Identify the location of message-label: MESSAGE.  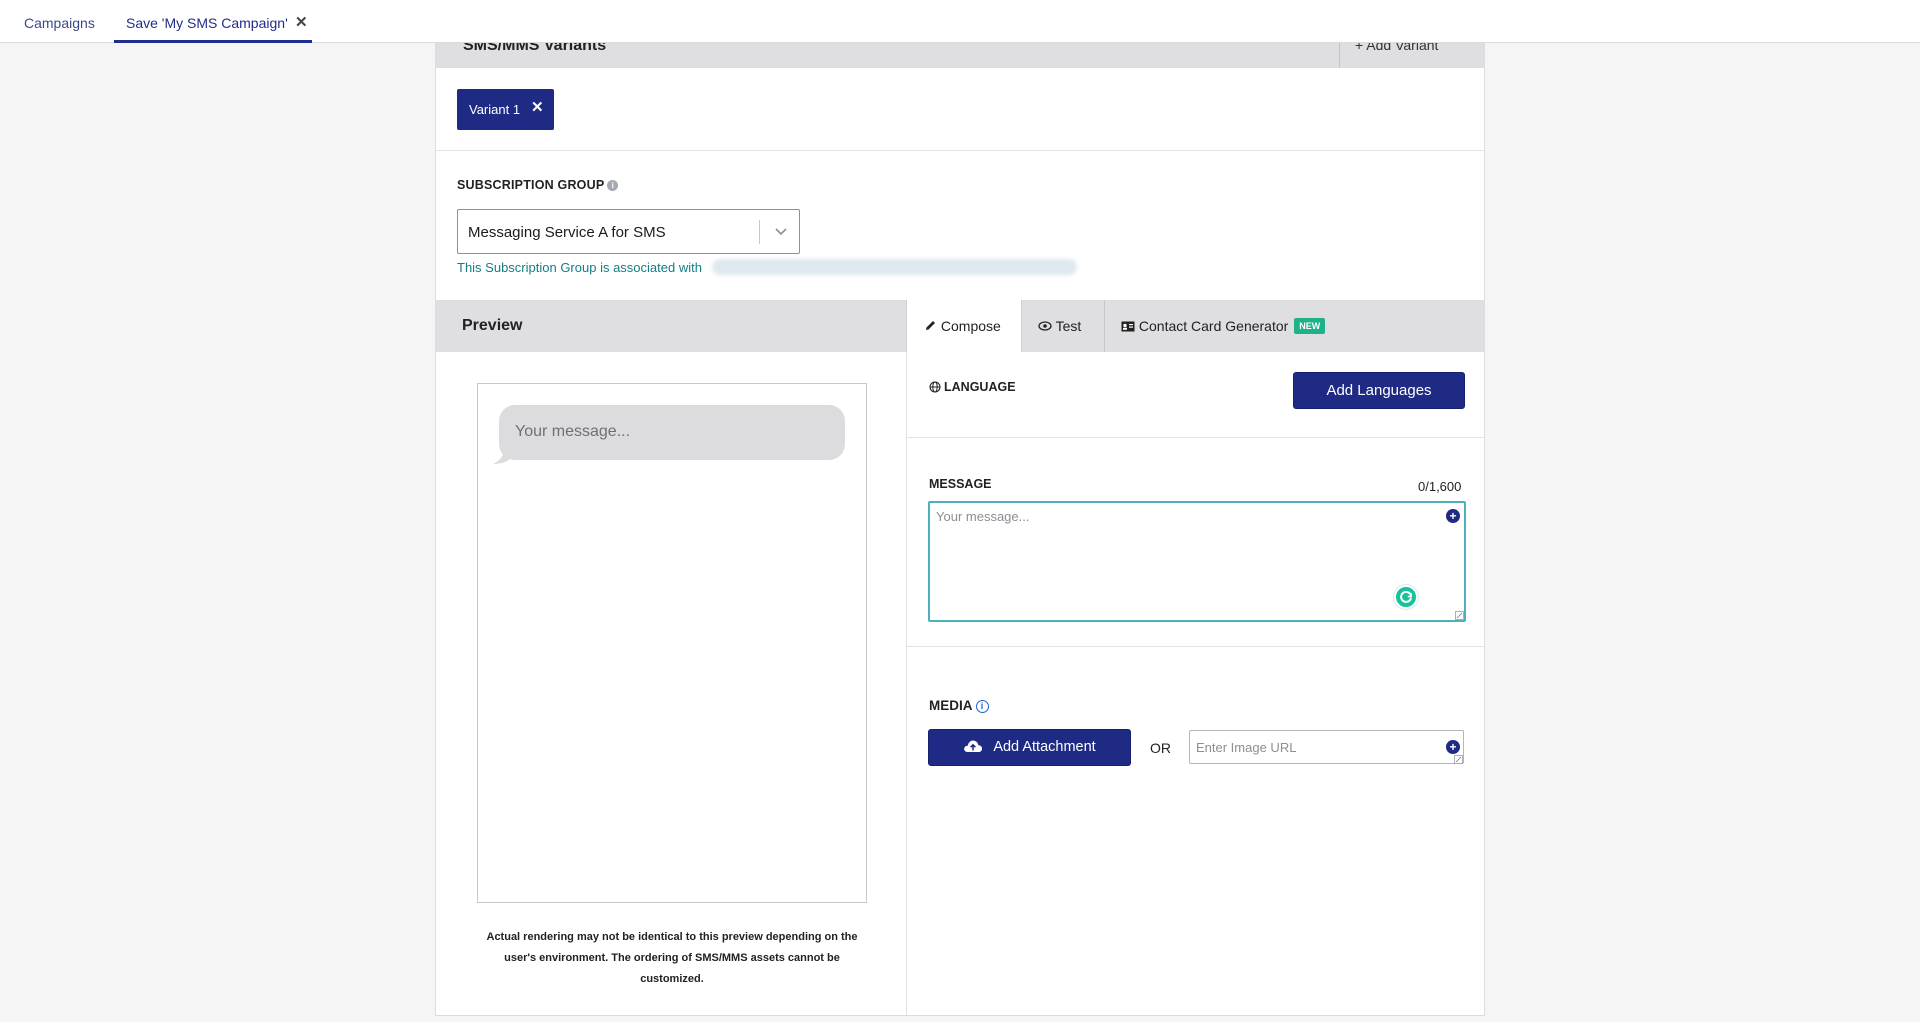
(960, 484).